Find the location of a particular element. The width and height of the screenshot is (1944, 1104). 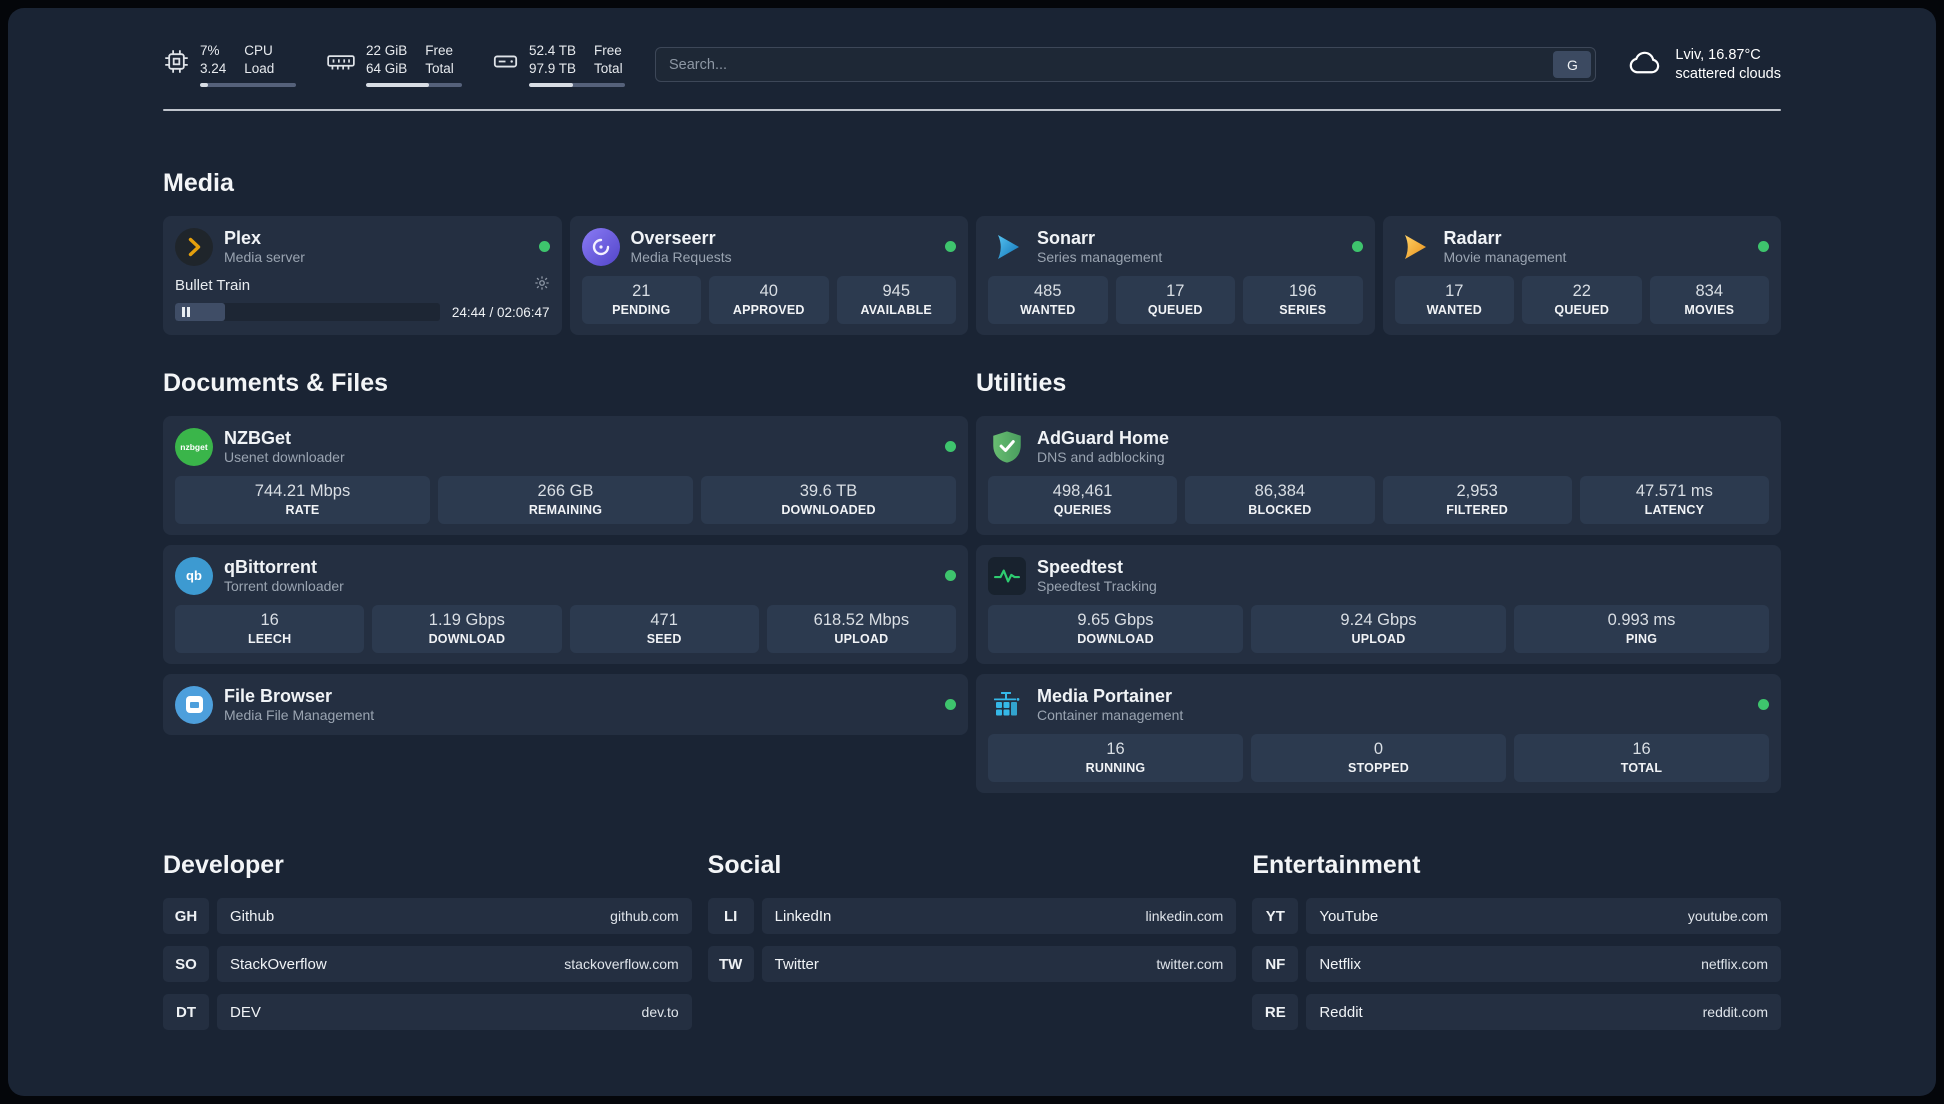

stat-tile: 17 QUEUED is located at coordinates (1175, 300).